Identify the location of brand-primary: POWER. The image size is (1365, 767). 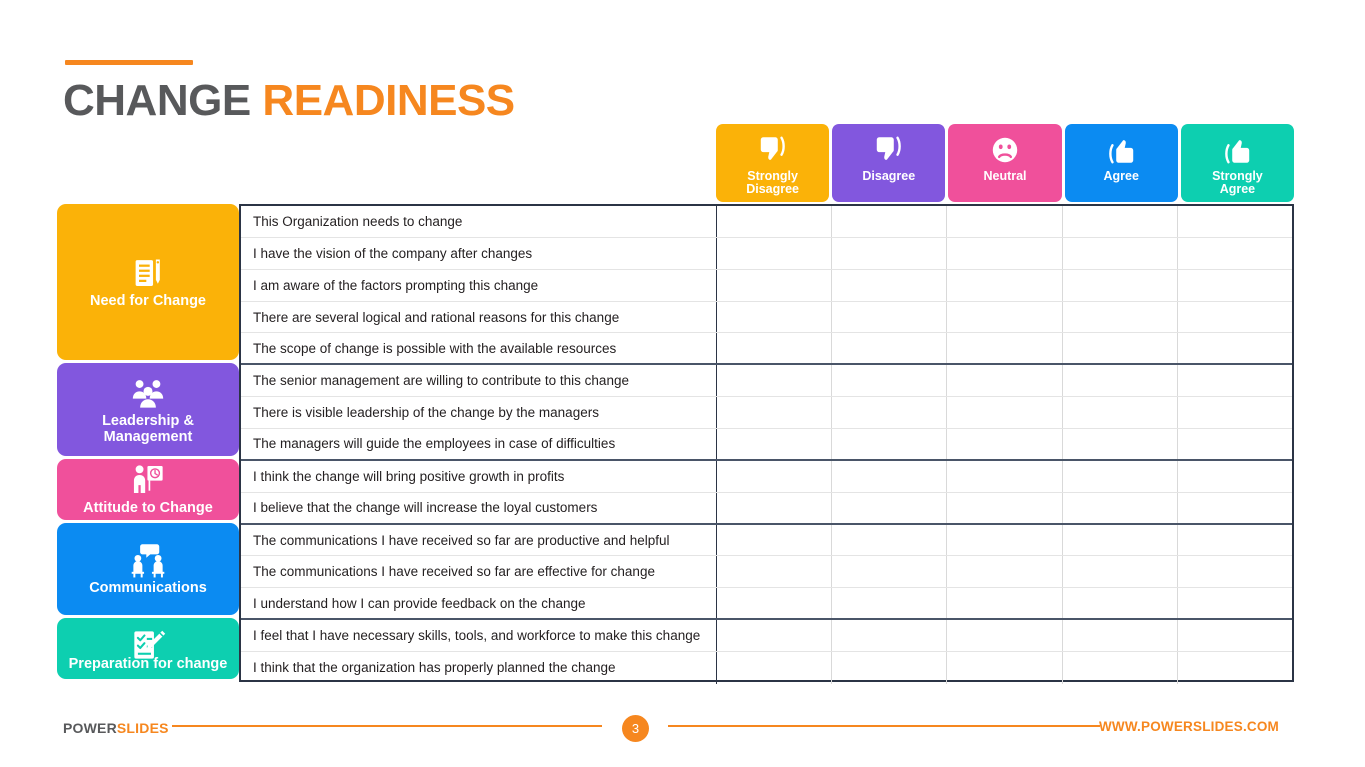
(90, 728).